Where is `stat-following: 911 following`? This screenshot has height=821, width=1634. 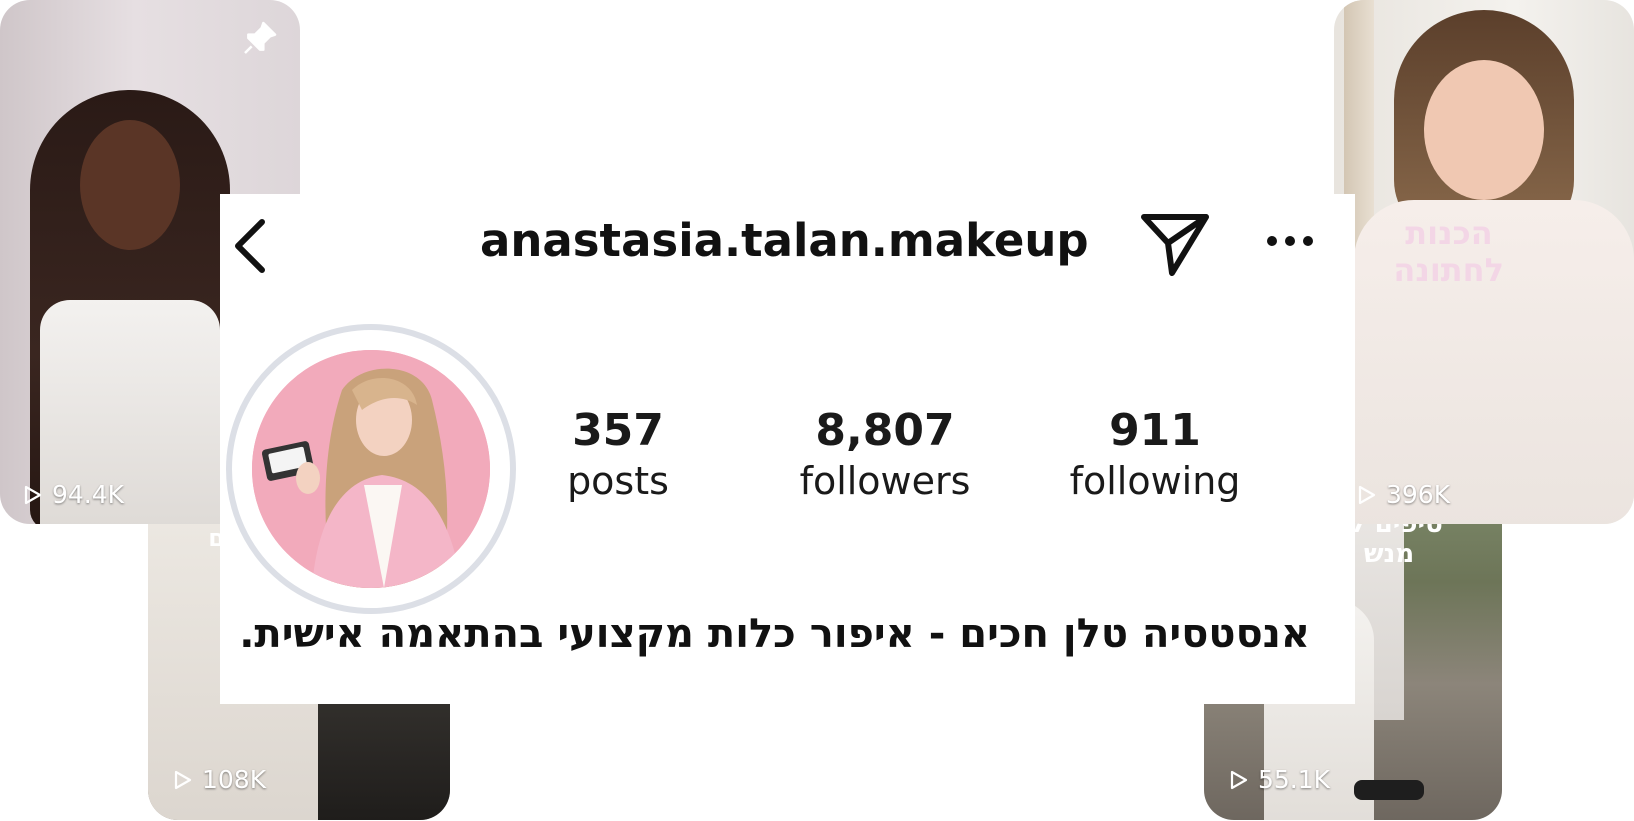 stat-following: 911 following is located at coordinates (1155, 454).